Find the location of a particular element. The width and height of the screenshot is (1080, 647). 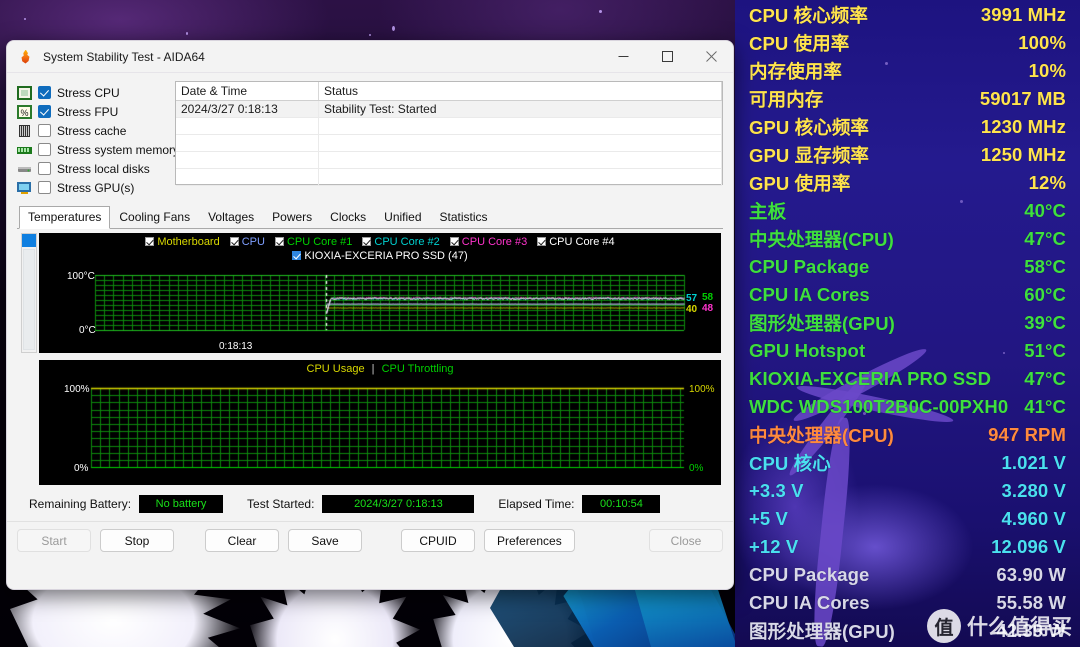

osd-row-label: CPU Package is located at coordinates (809, 266).